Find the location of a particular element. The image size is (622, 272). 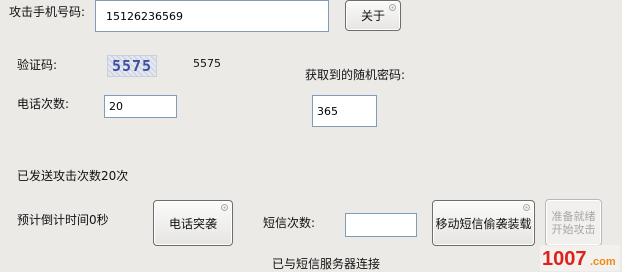

ready-attack-line2: 开始攻击 is located at coordinates (573, 229).